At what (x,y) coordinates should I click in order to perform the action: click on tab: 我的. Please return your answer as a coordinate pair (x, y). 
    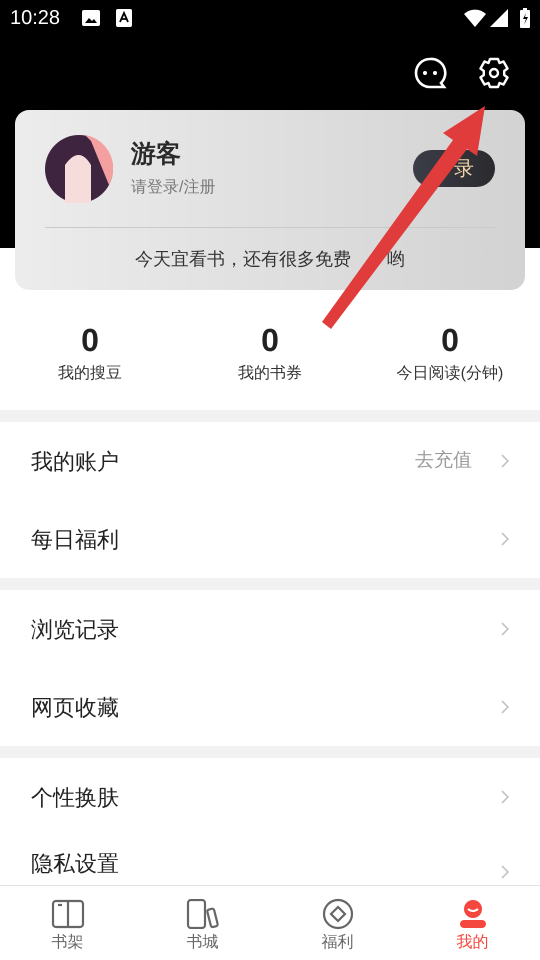
    Looking at the image, I should click on (472, 923).